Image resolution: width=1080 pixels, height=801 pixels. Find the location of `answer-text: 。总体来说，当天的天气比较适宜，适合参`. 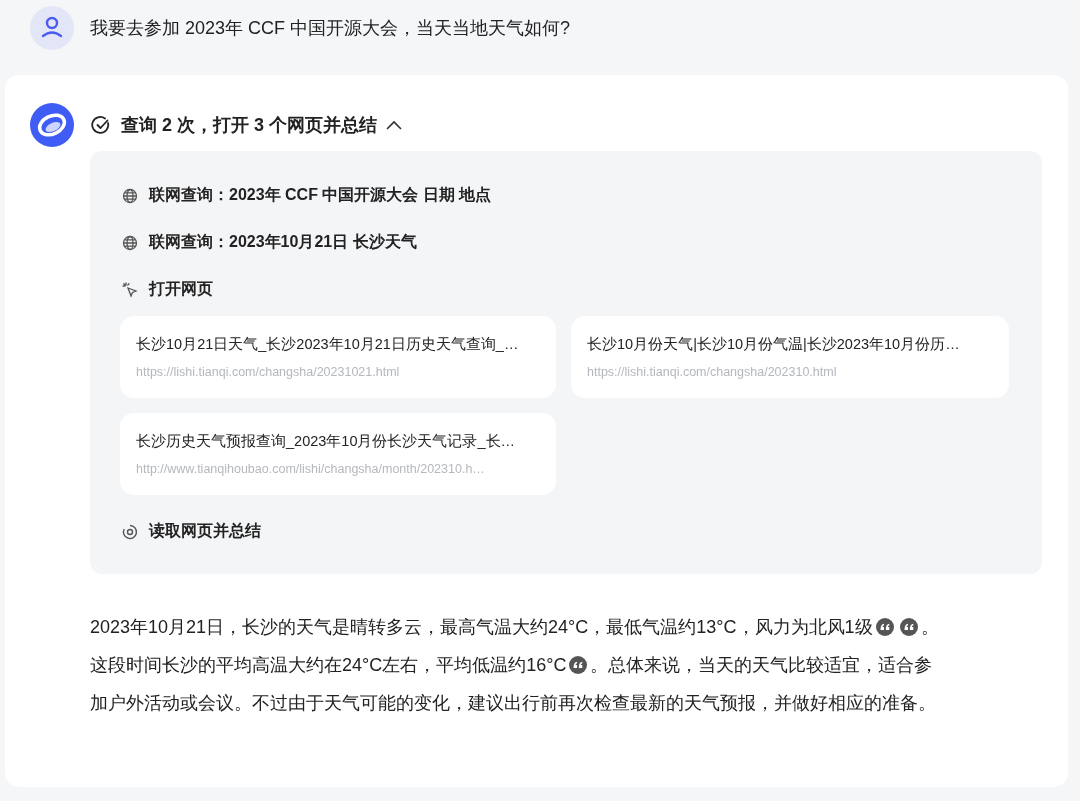

answer-text: 。总体来说，当天的天气比较适宜，适合参 is located at coordinates (761, 665).